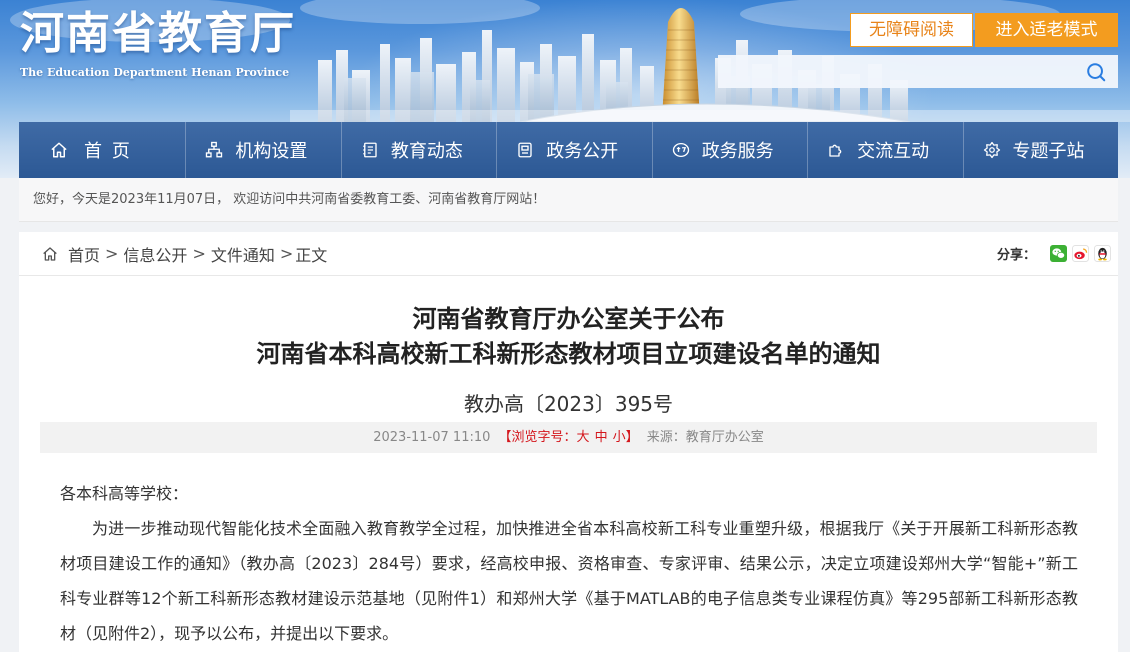 This screenshot has height=652, width=1130. Describe the element at coordinates (112, 151) in the screenshot. I see `nav-label: 首页` at that location.